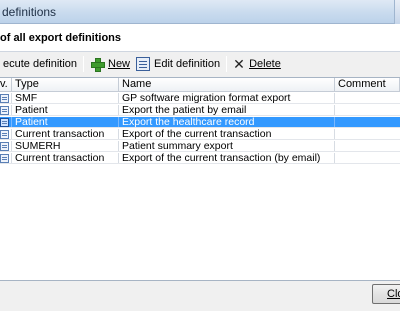 The width and height of the screenshot is (400, 311). I want to click on column-header-name: Name, so click(227, 84).